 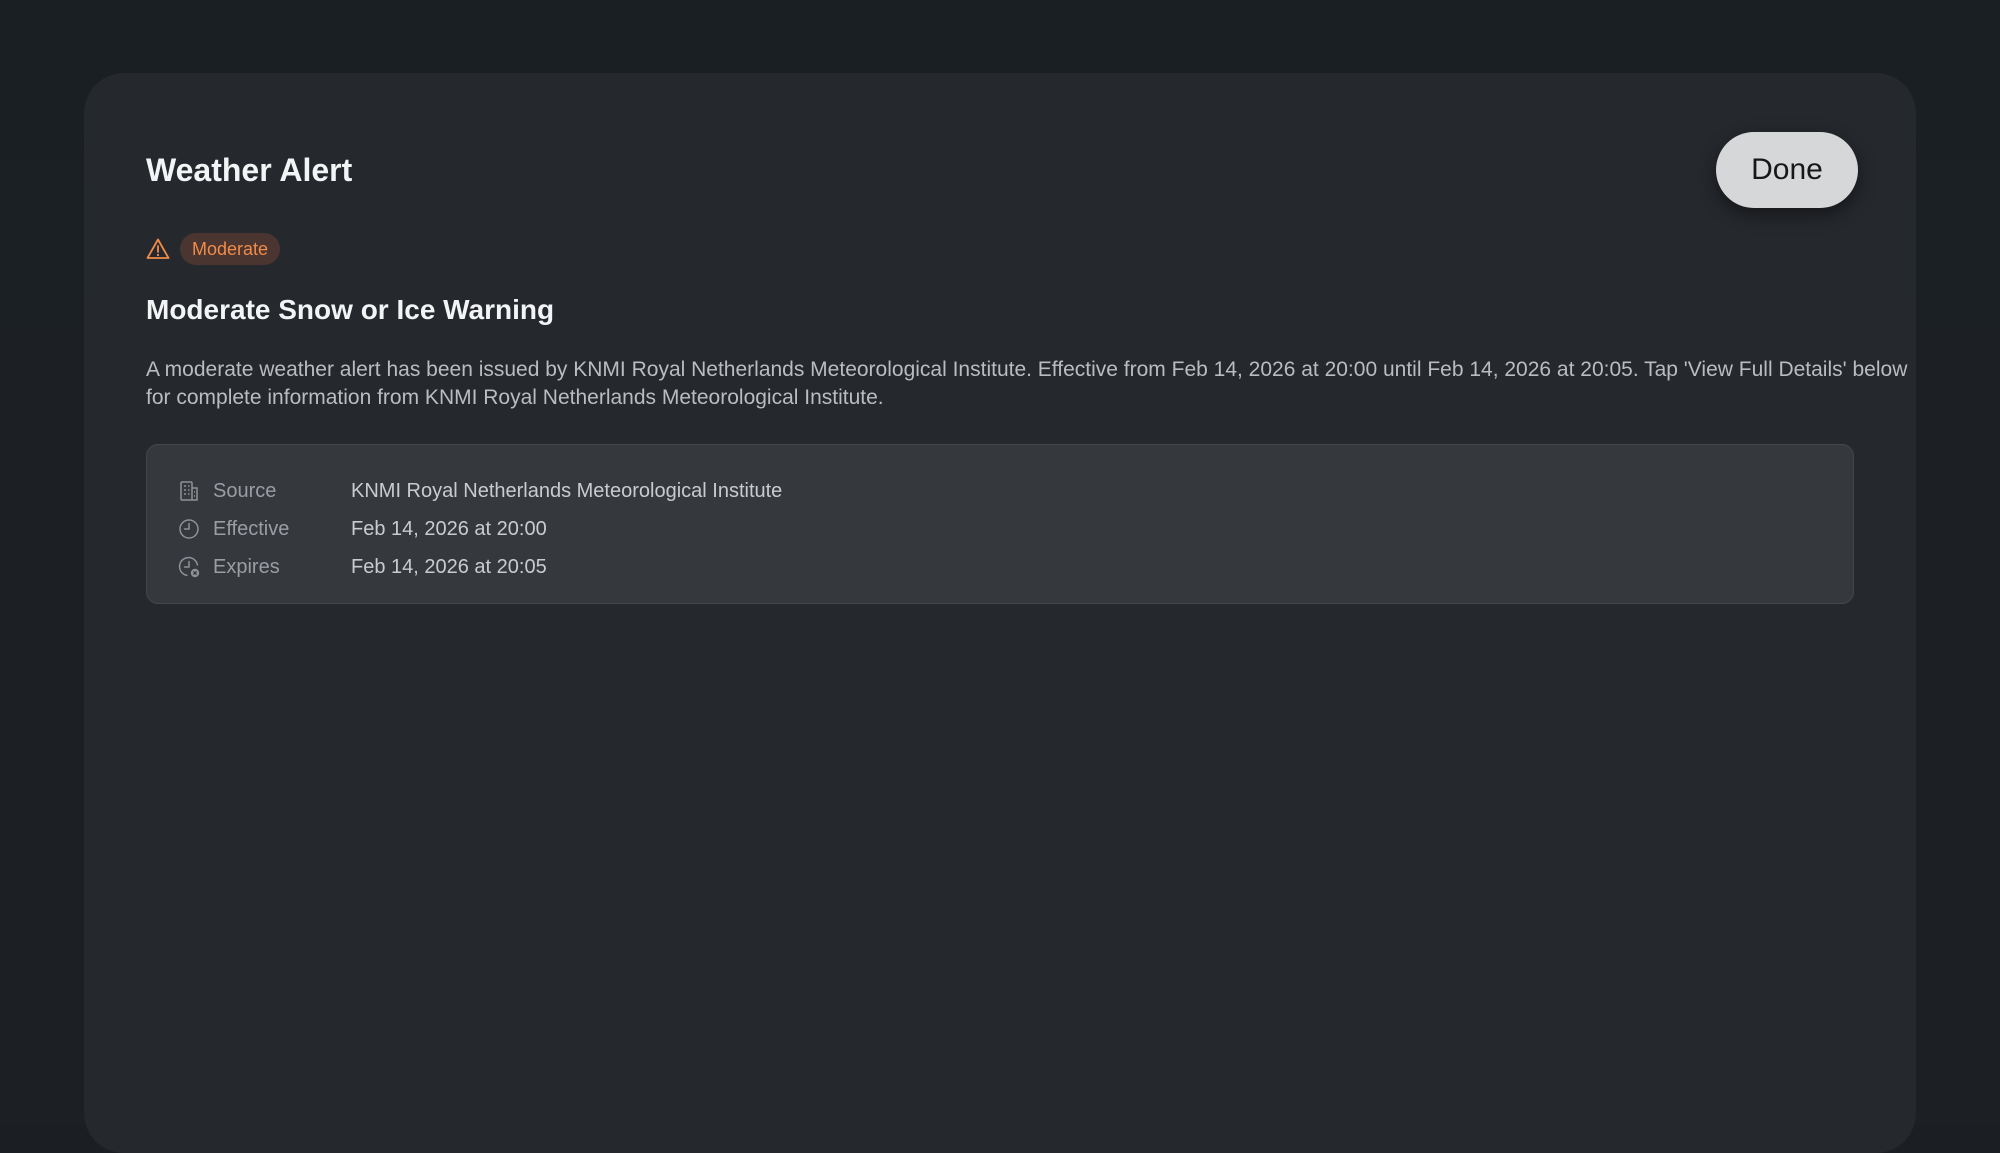 What do you see at coordinates (249, 170) in the screenshot?
I see `sheet-title: Weather Alert` at bounding box center [249, 170].